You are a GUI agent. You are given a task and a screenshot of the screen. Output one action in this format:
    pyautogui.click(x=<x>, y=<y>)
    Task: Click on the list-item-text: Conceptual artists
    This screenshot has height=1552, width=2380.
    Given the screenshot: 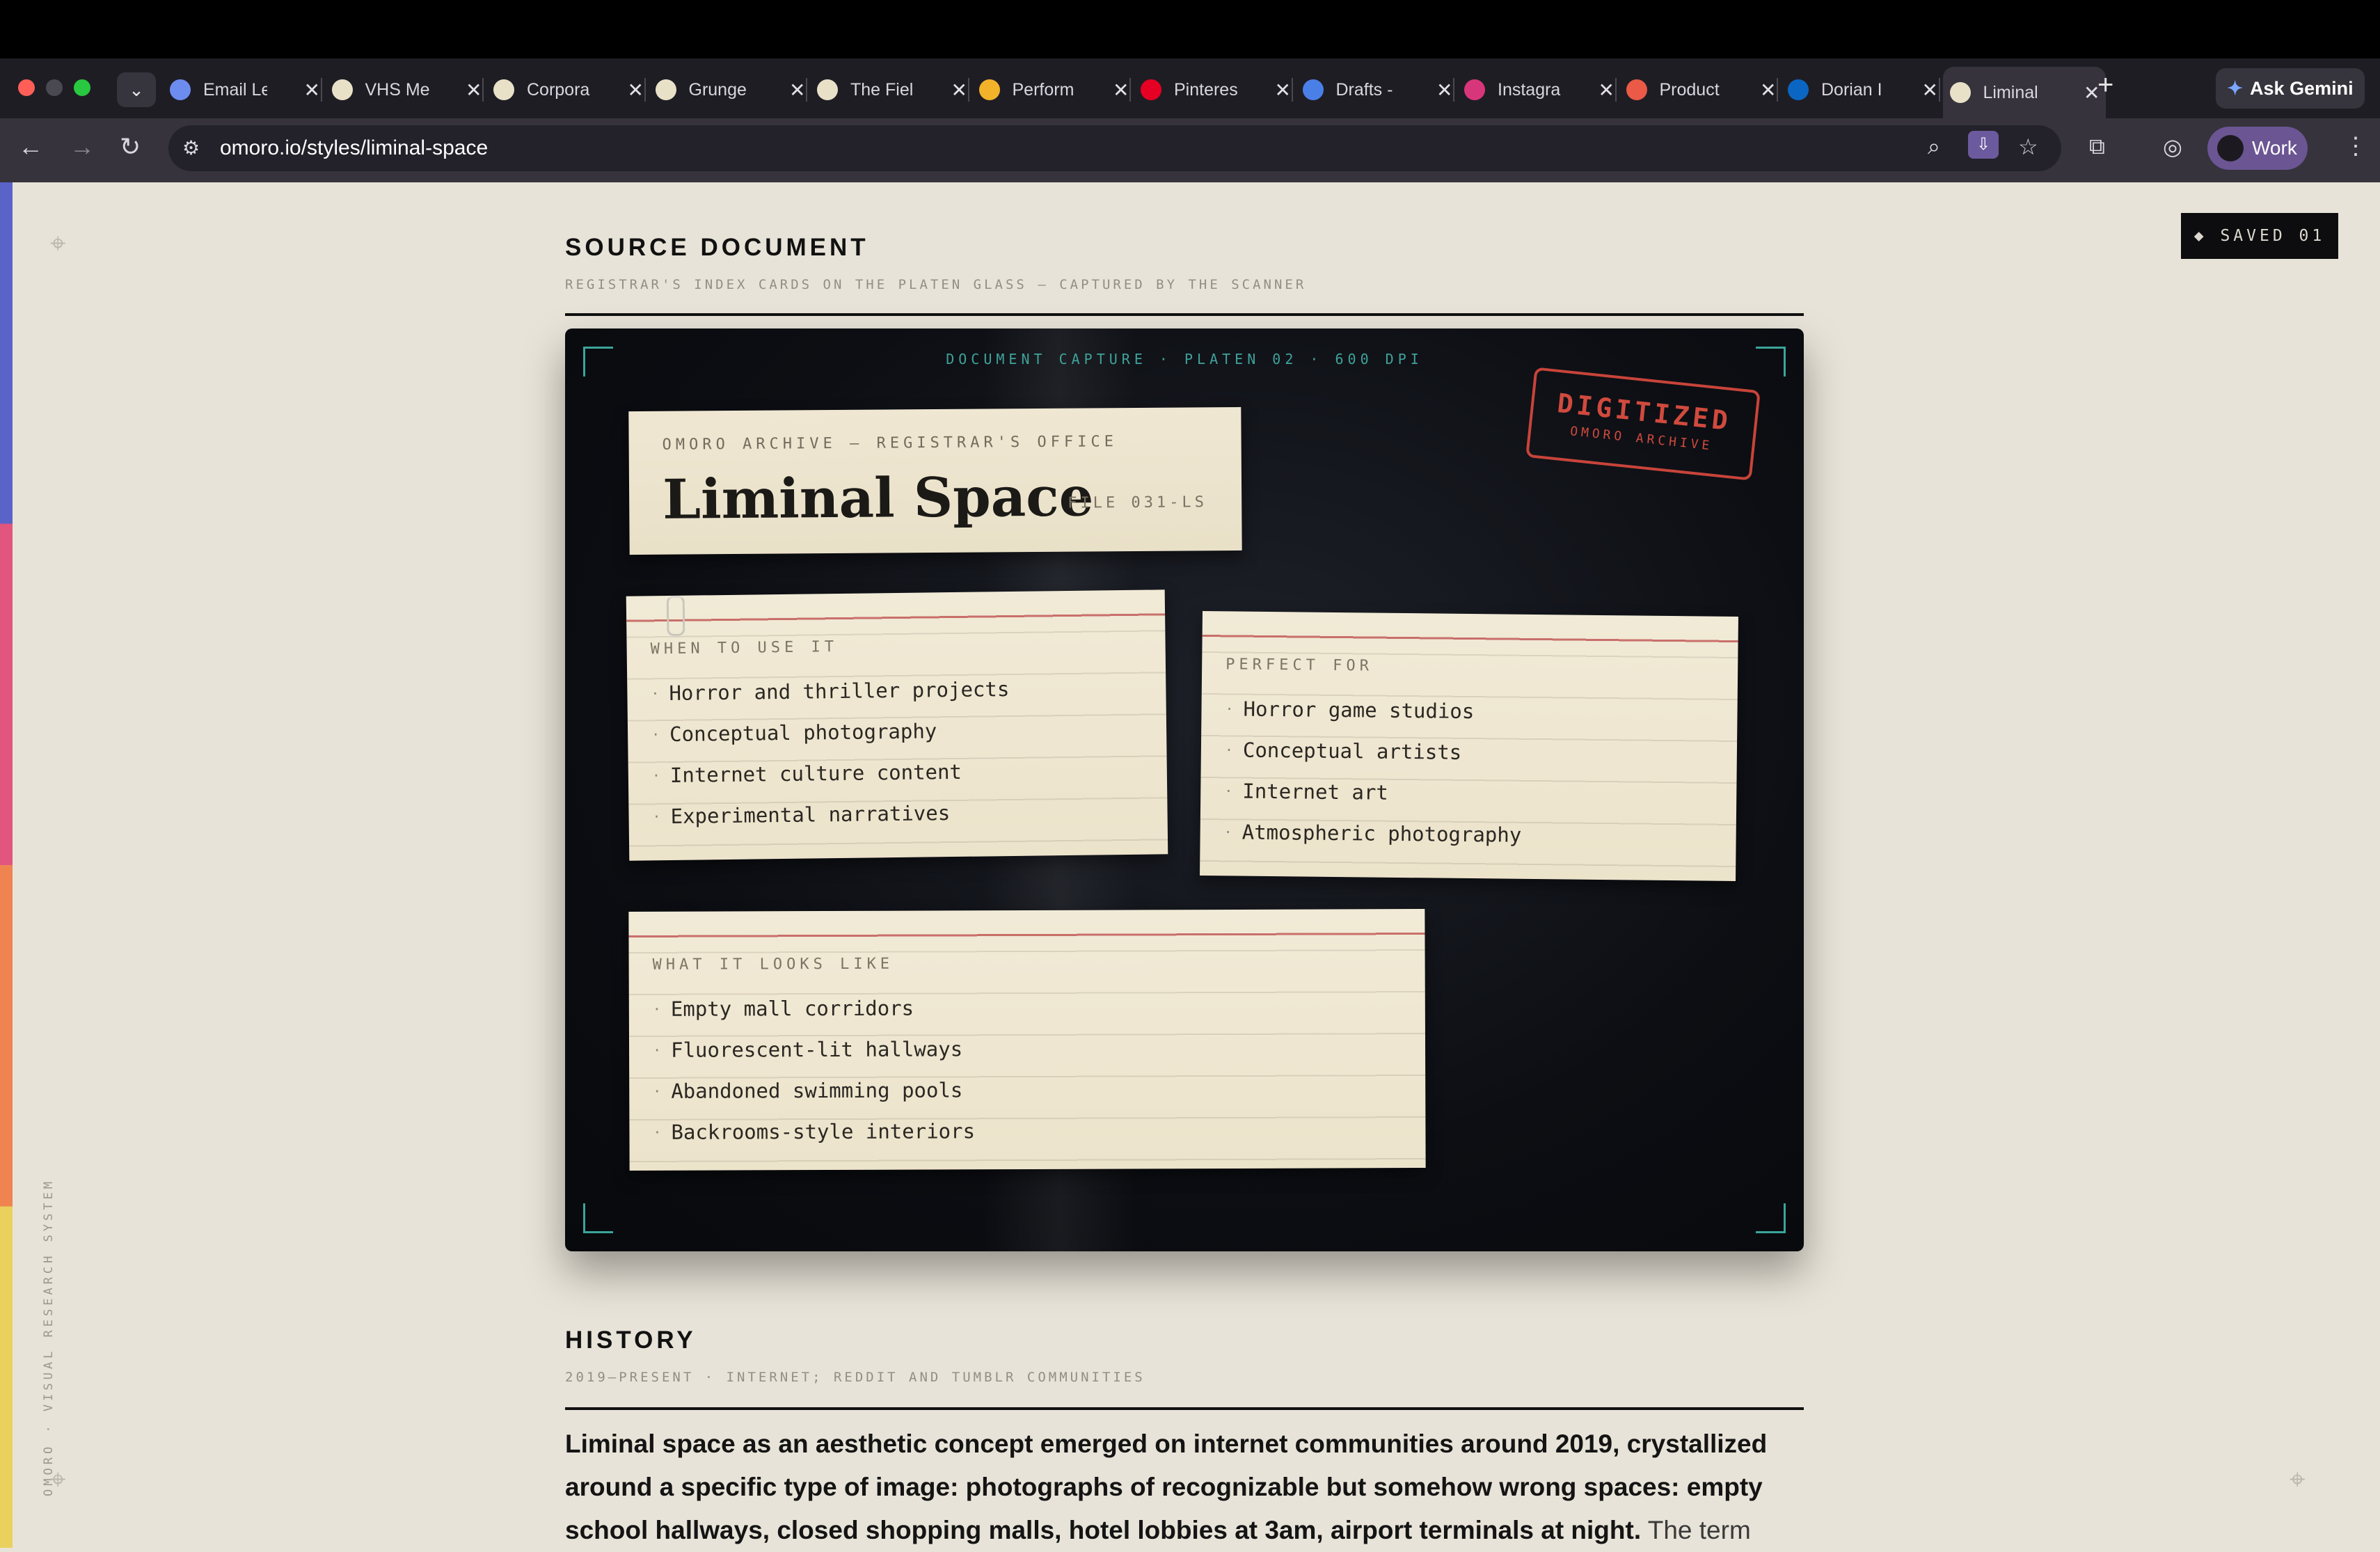 What is the action you would take?
    pyautogui.click(x=1352, y=751)
    